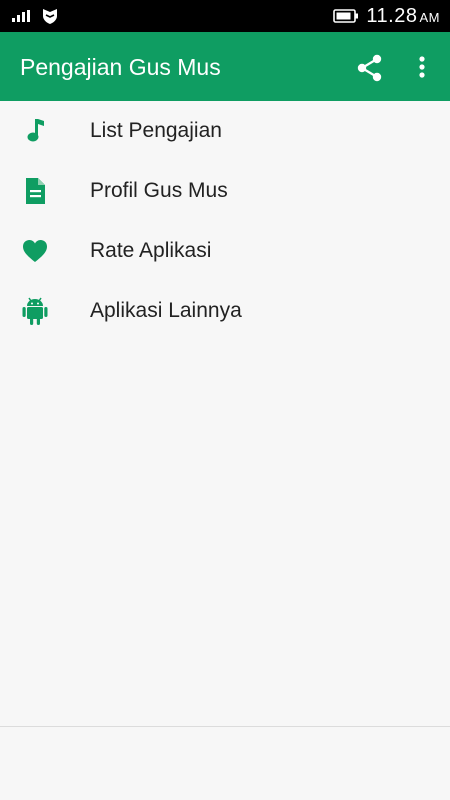  Describe the element at coordinates (225, 726) in the screenshot. I see `bottom-divider` at that location.